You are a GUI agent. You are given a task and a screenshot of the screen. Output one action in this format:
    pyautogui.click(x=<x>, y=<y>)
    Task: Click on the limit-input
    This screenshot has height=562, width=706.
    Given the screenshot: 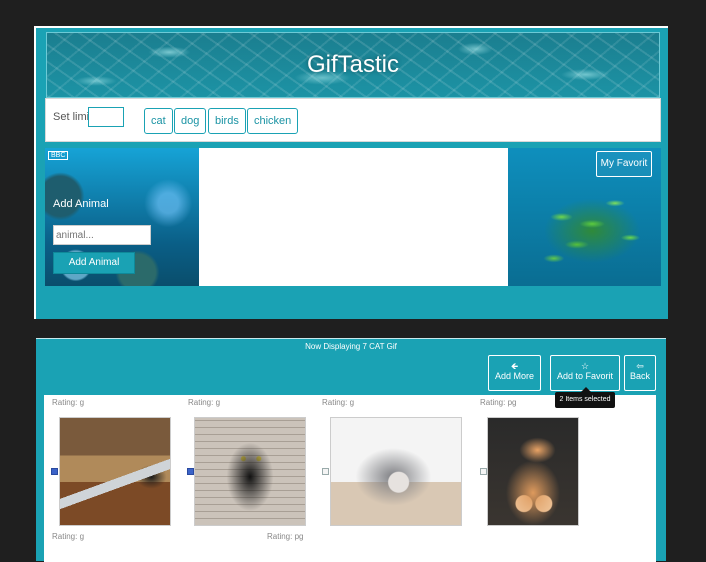 What is the action you would take?
    pyautogui.click(x=106, y=117)
    